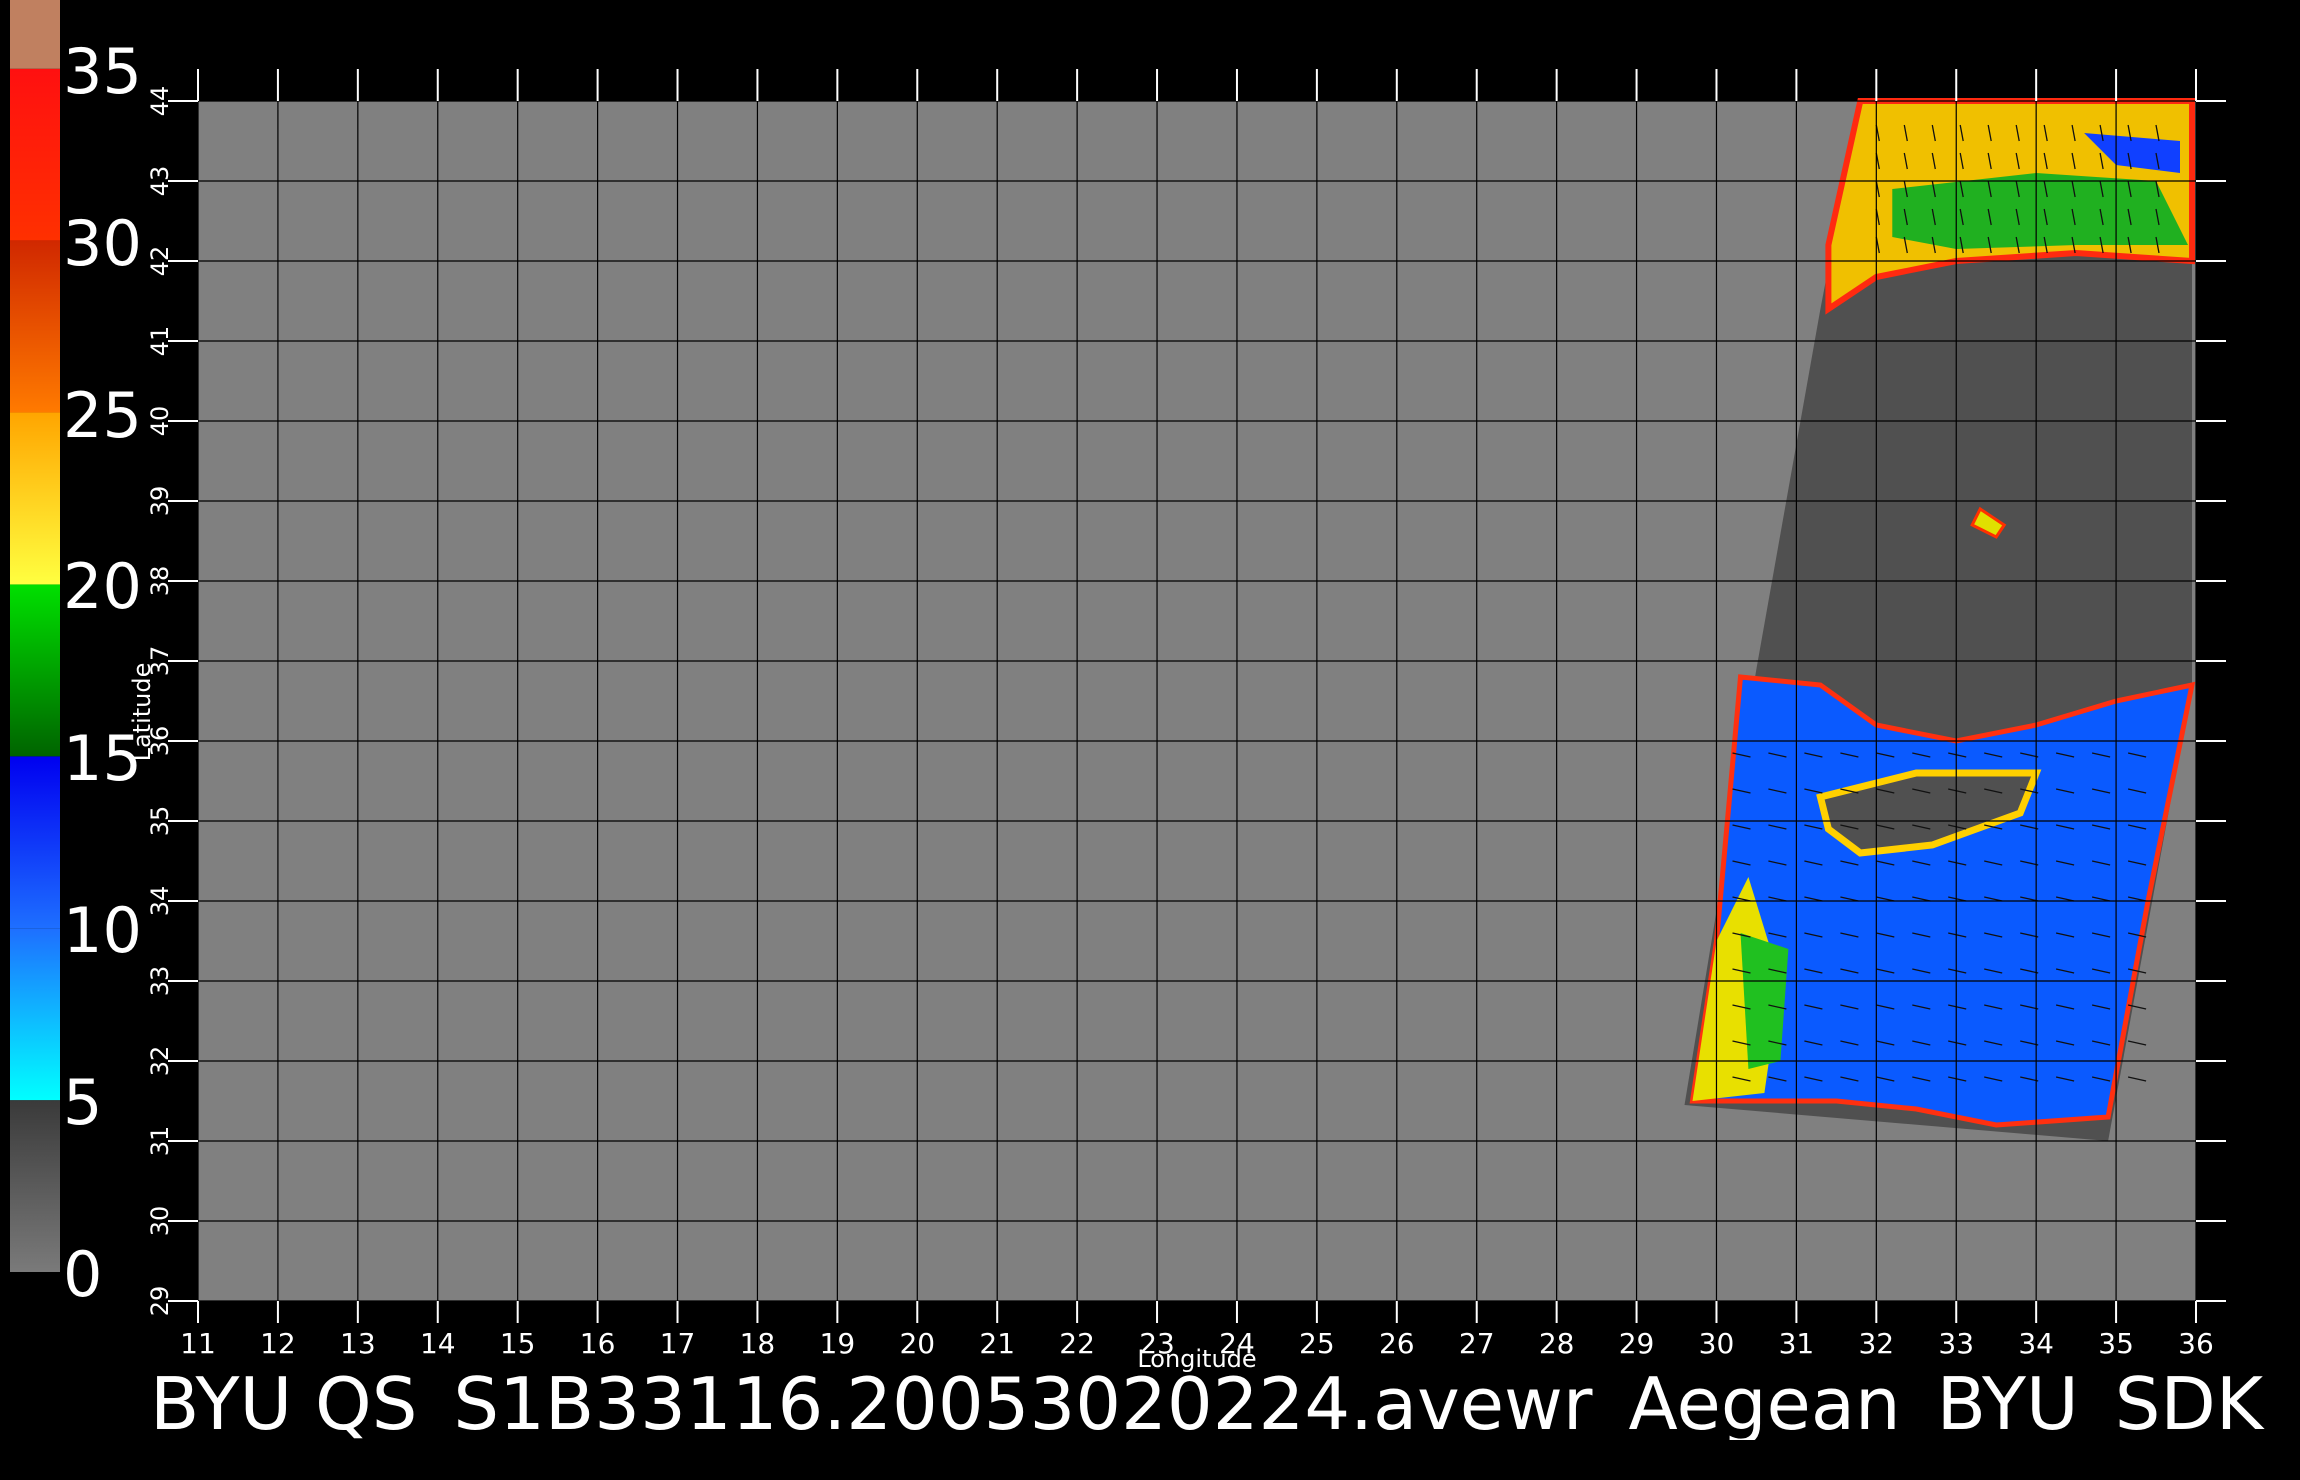 The height and width of the screenshot is (1480, 2300). Describe the element at coordinates (1764, 1001) in the screenshot. I see `mediterranean-coastal-mid` at that location.